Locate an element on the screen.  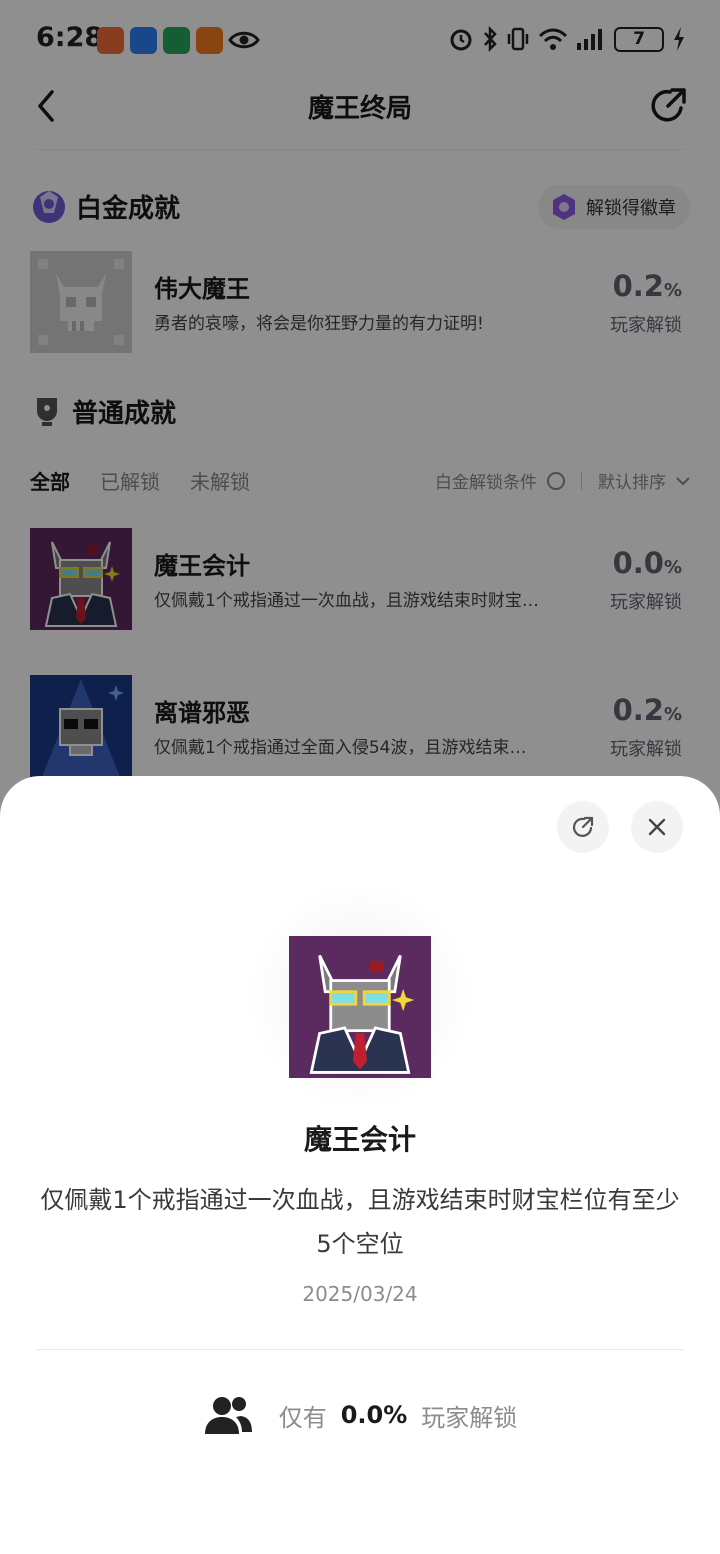
users-icon is located at coordinates (228, 1415).